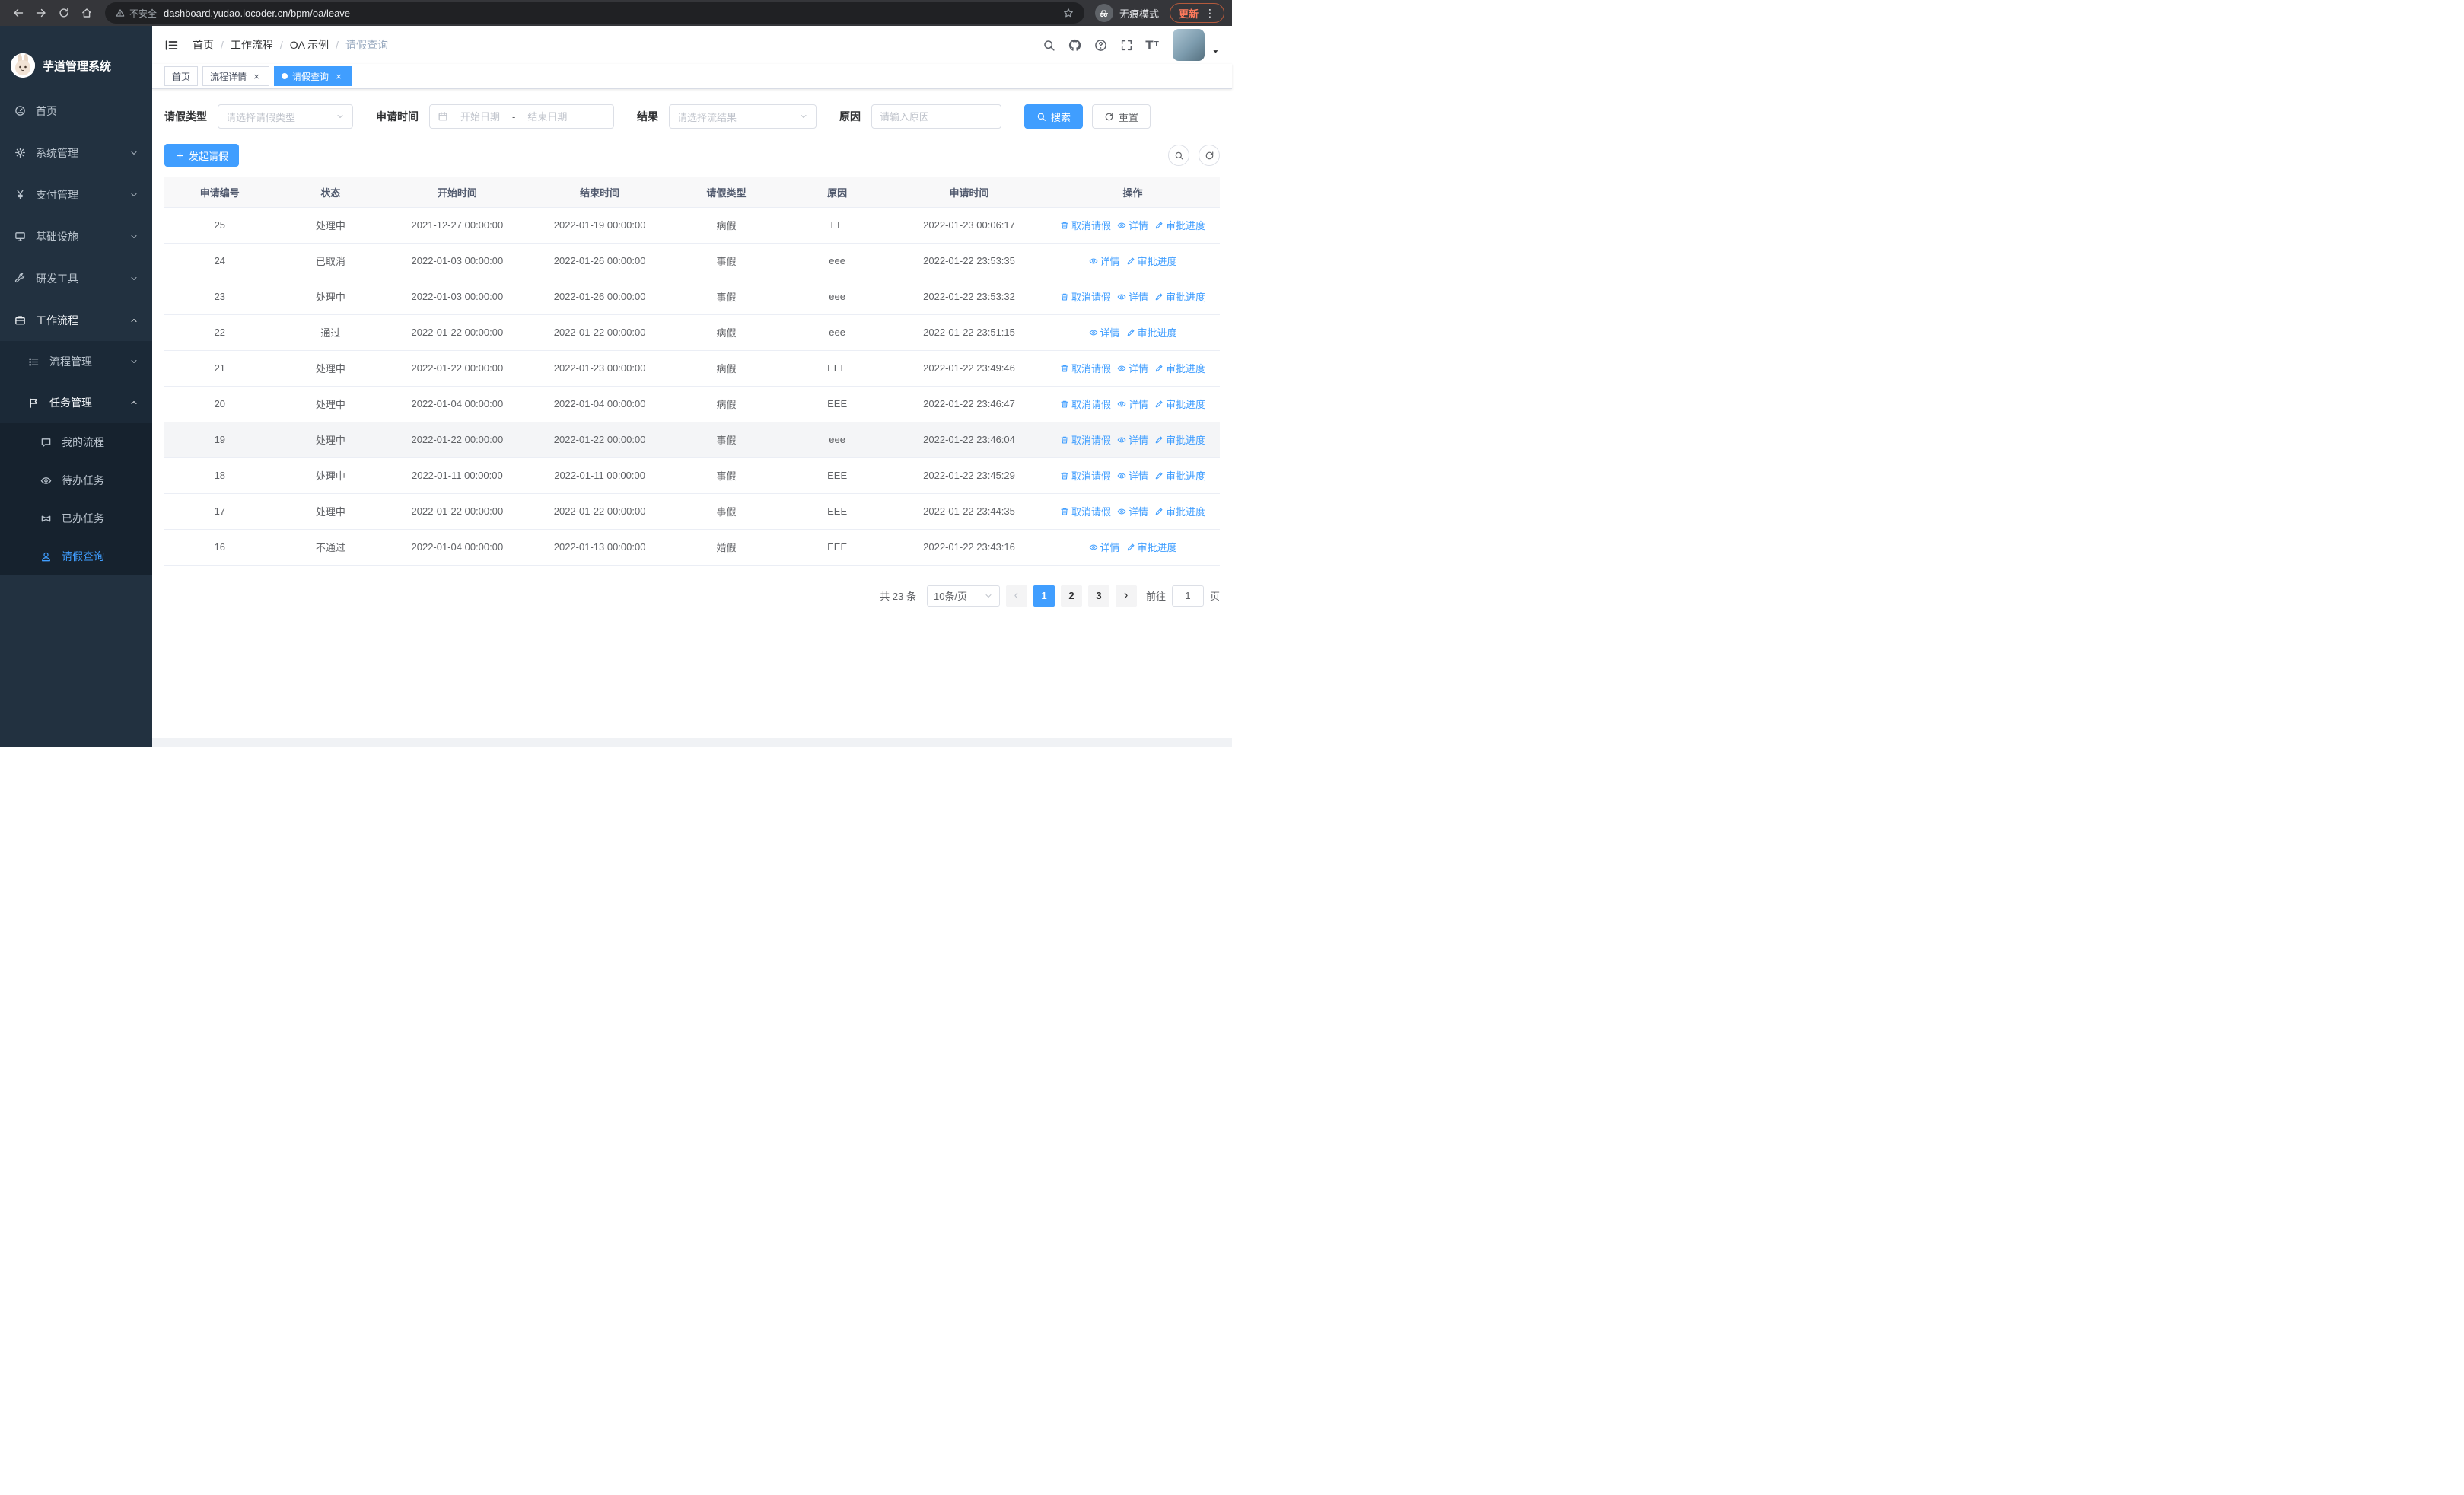  What do you see at coordinates (76, 278) in the screenshot?
I see `sidebar-item-devtools: 研发工具` at bounding box center [76, 278].